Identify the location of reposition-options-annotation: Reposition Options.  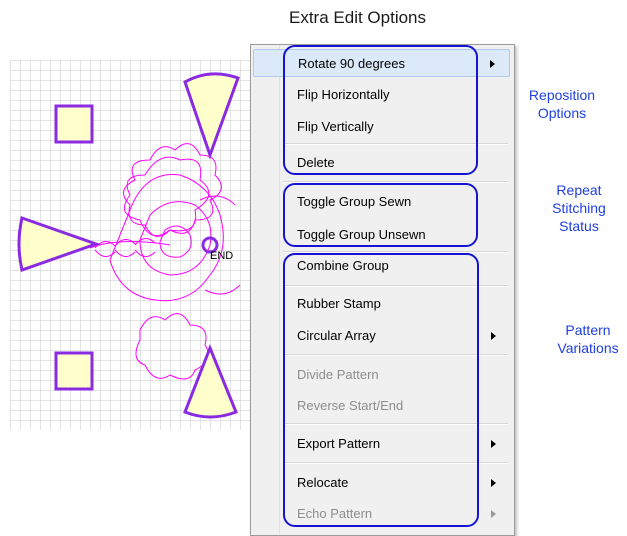
(562, 104).